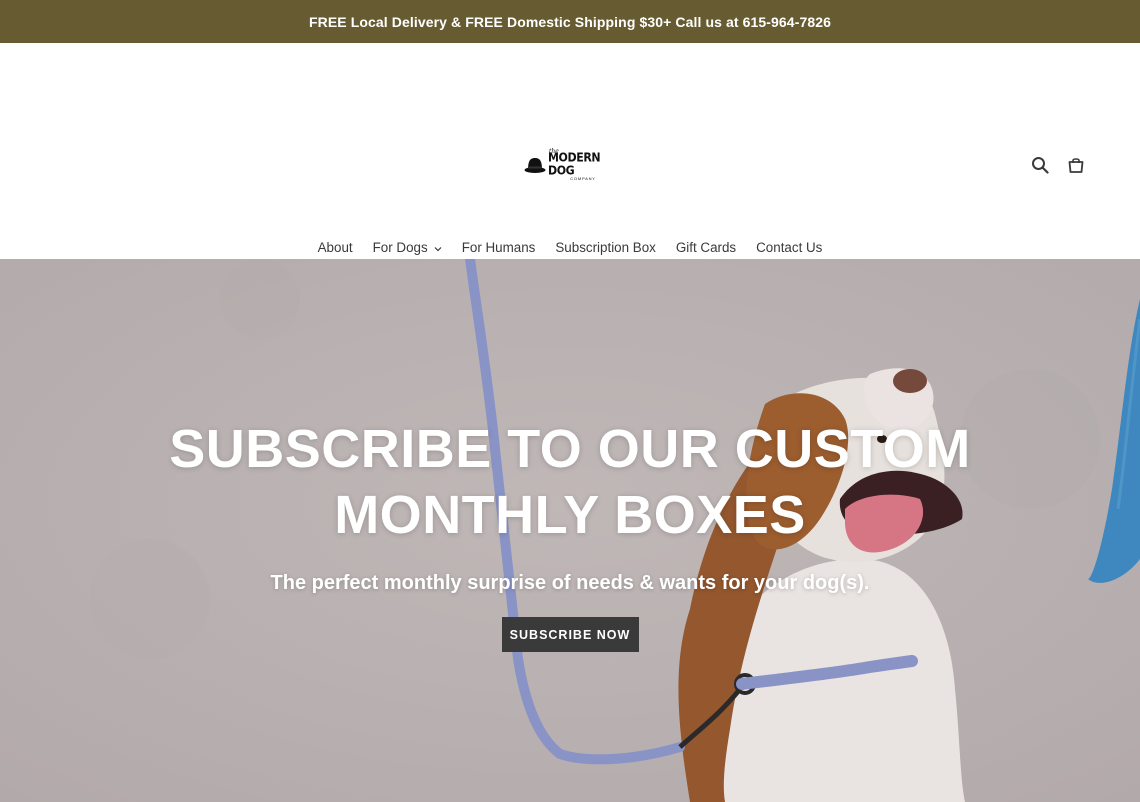  I want to click on header-icons, so click(1058, 165).